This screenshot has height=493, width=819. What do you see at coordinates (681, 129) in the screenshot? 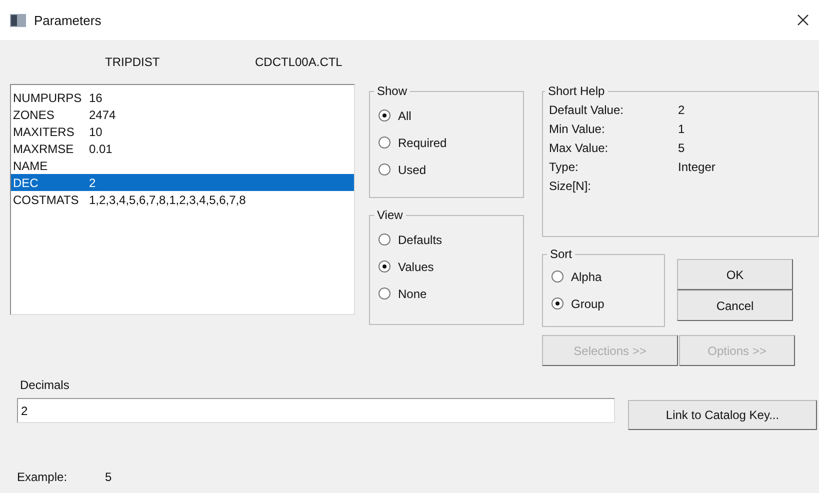
I see `help-value: 1` at bounding box center [681, 129].